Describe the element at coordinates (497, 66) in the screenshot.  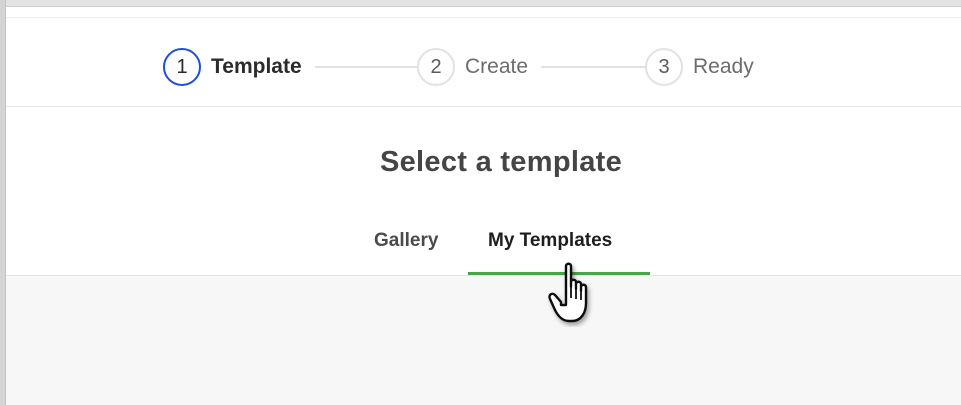
I see `step-2-label: Create` at that location.